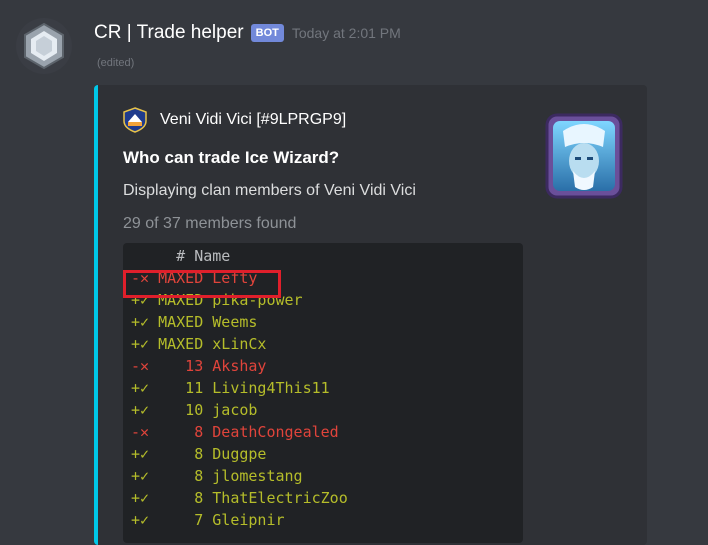 The width and height of the screenshot is (708, 545). Describe the element at coordinates (271, 388) in the screenshot. I see `member-name: Living4This11` at that location.